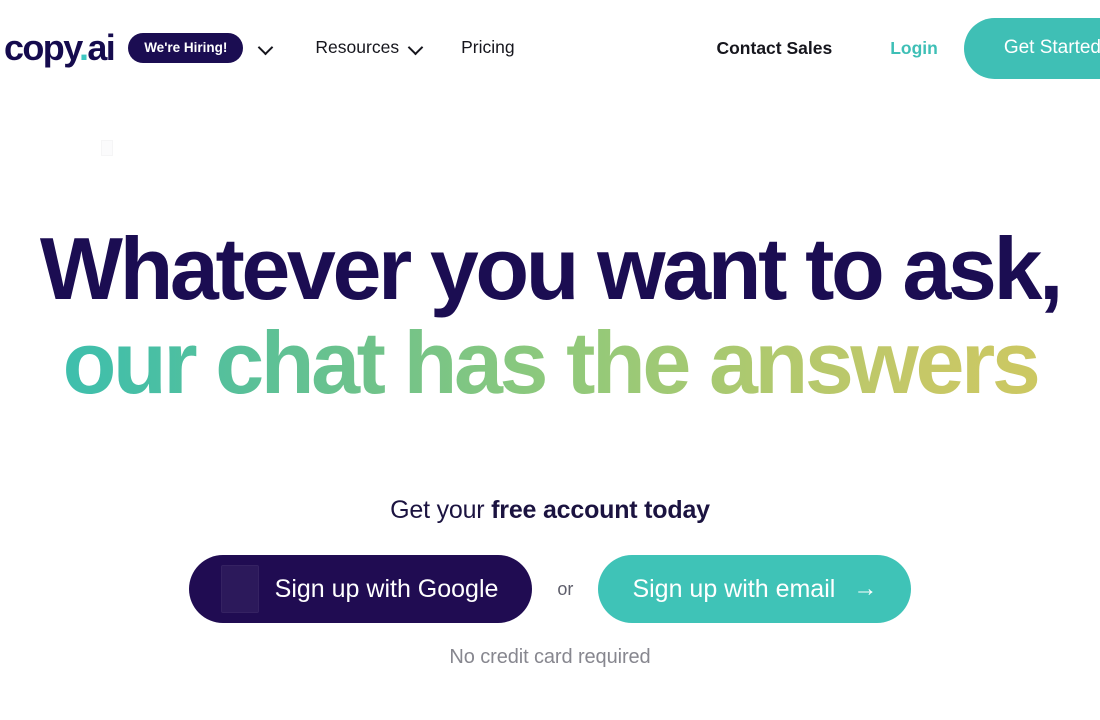  I want to click on nav-left-group: copy.ai We're Hiring! Resources Pricing, so click(257, 48).